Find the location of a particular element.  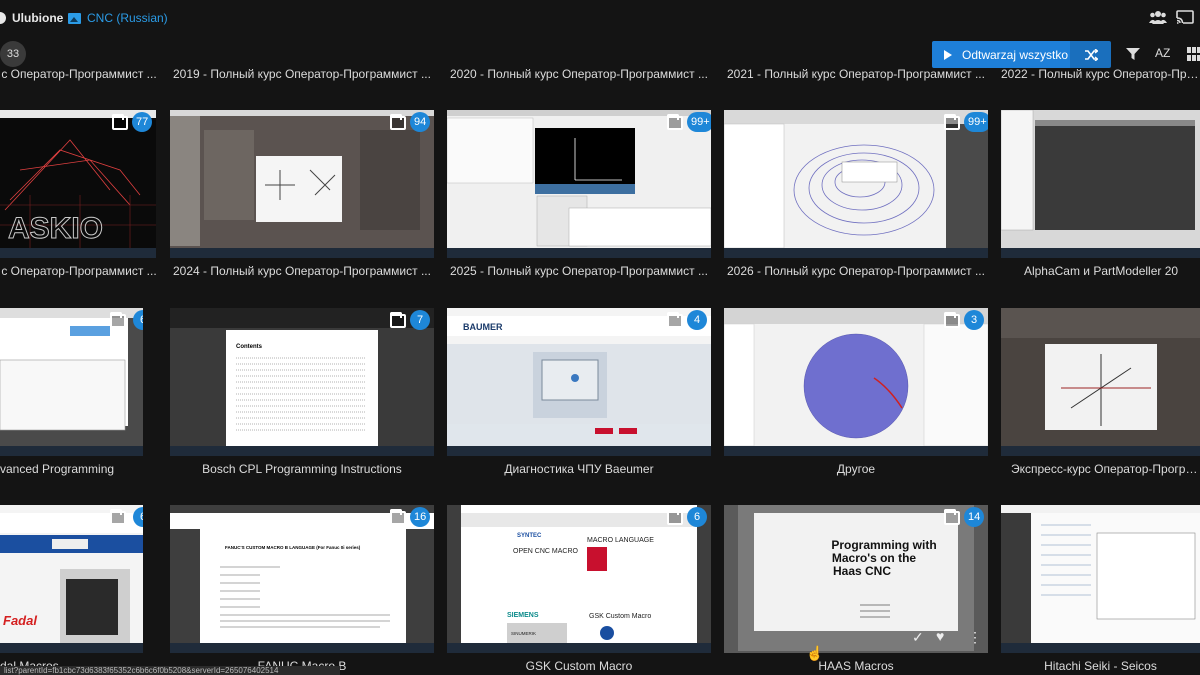

heart-icon: ♥ is located at coordinates (940, 636).